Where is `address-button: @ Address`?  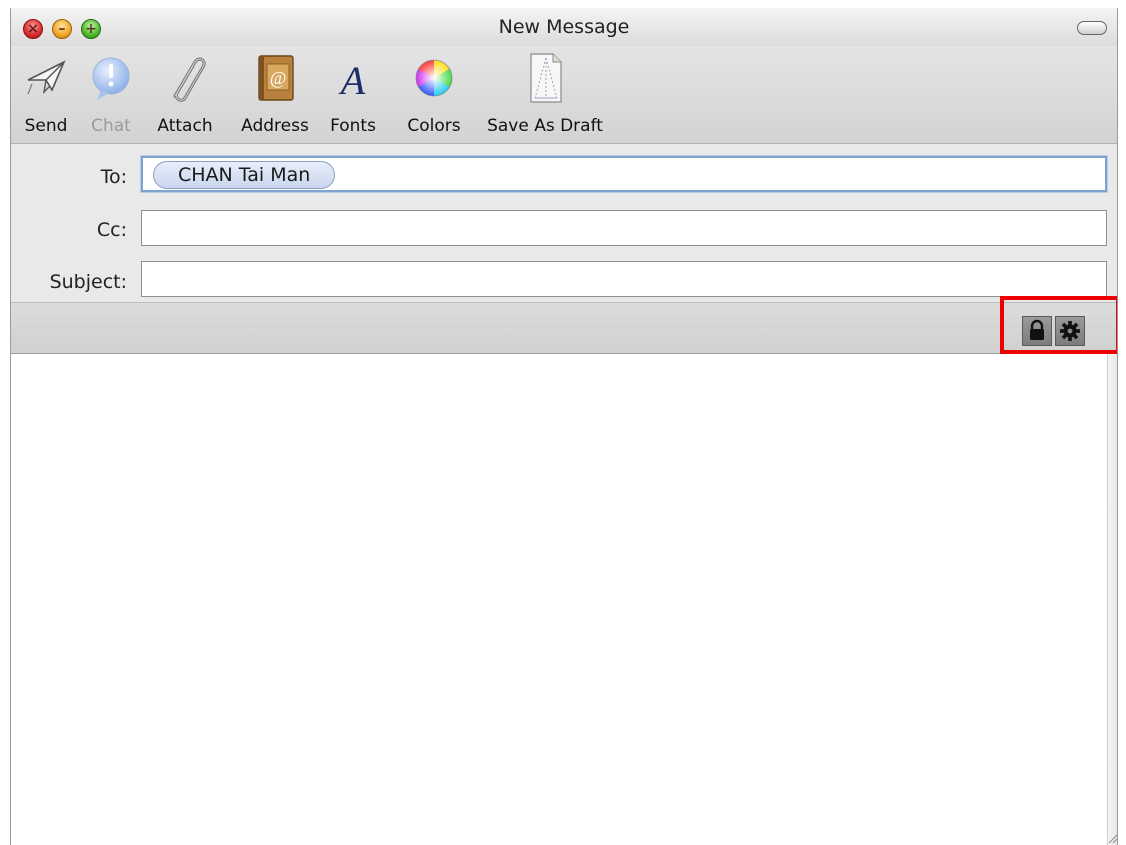
address-button: @ Address is located at coordinates (275, 96).